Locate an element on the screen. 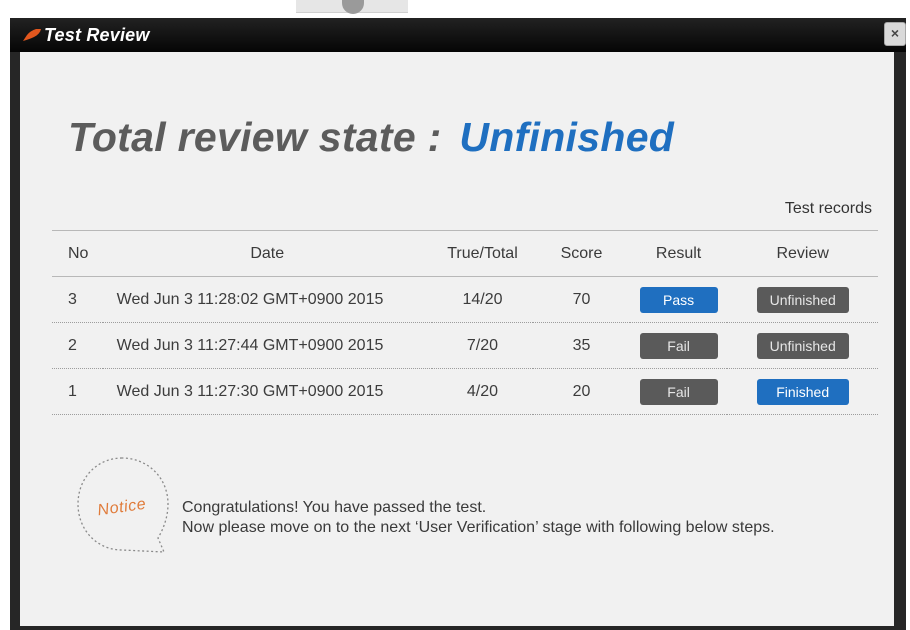 Image resolution: width=910 pixels, height=630 pixels. review-finished-button: Finished is located at coordinates (802, 391).